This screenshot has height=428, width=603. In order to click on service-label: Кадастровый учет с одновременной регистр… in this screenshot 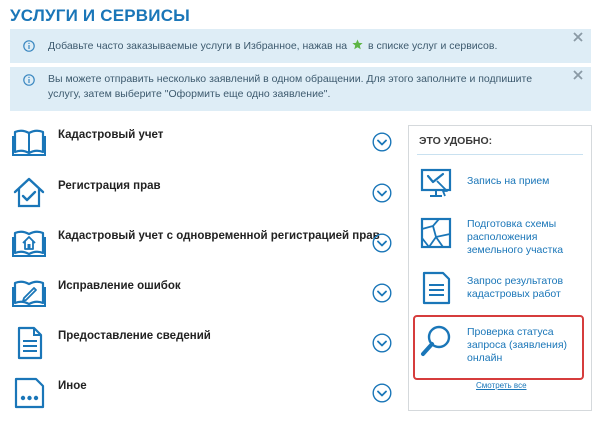, I will do `click(219, 236)`.